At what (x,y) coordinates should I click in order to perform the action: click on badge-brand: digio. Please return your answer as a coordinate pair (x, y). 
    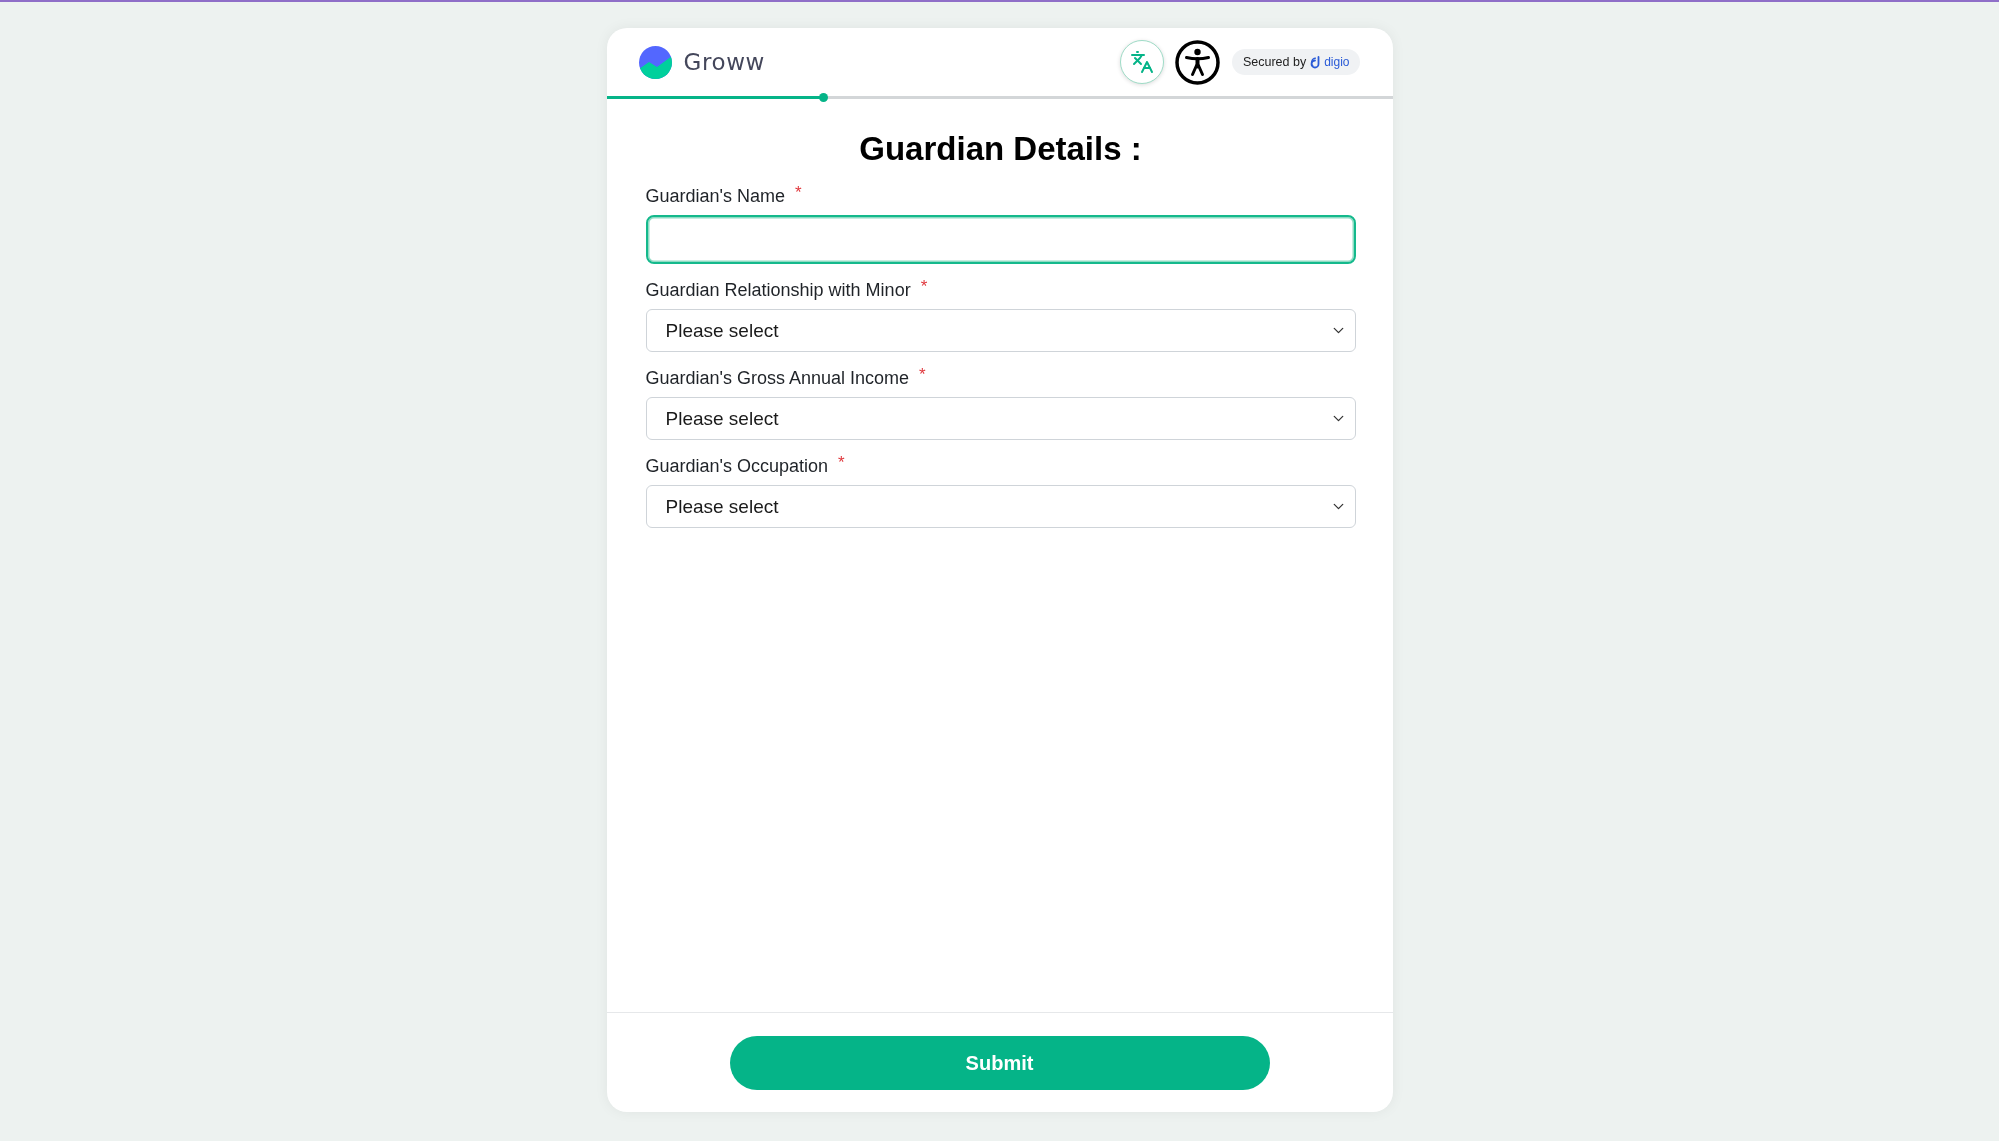
    Looking at the image, I should click on (1337, 62).